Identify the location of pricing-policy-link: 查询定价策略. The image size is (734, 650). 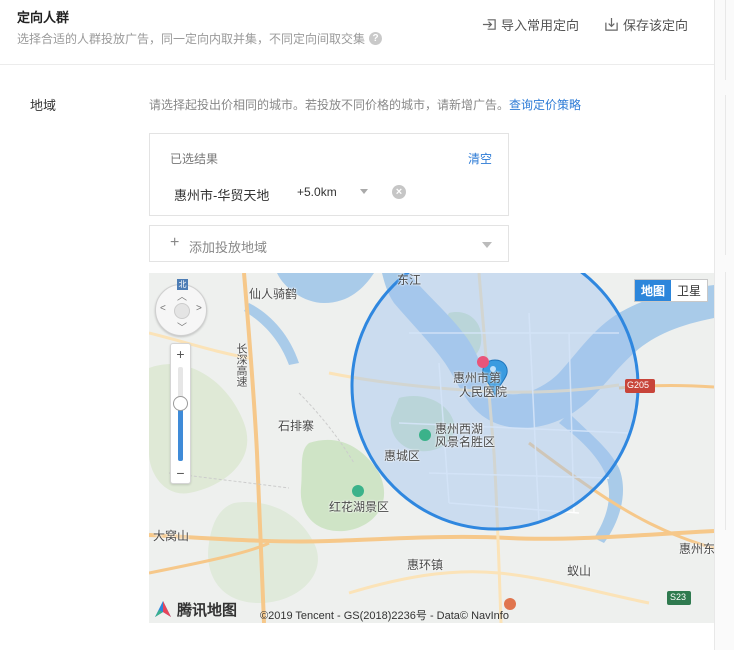
(545, 105).